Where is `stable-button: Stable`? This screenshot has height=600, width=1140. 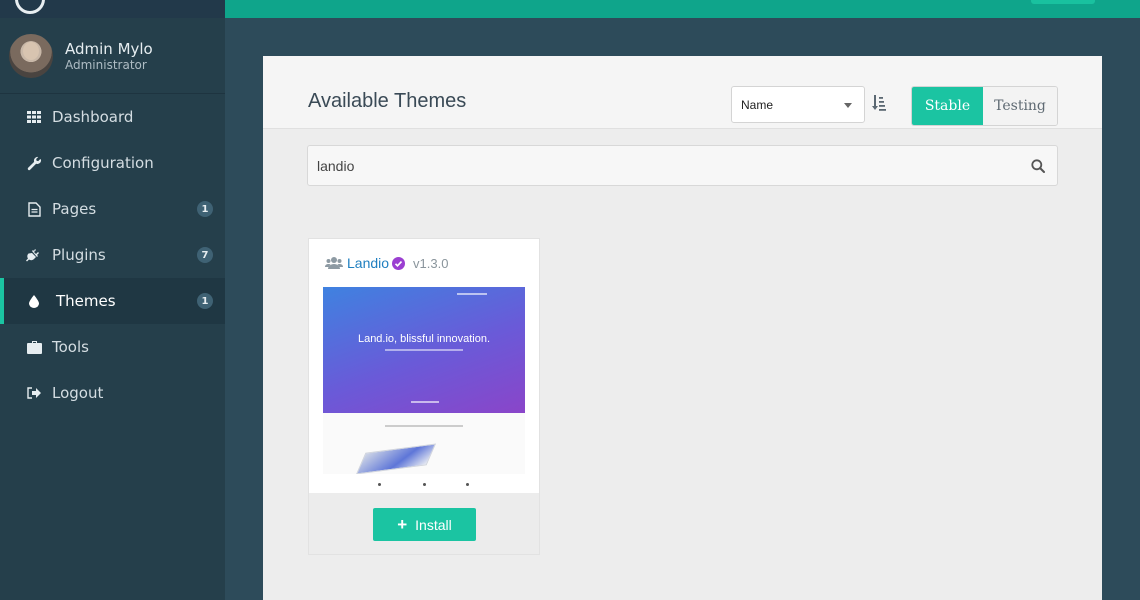 stable-button: Stable is located at coordinates (947, 106).